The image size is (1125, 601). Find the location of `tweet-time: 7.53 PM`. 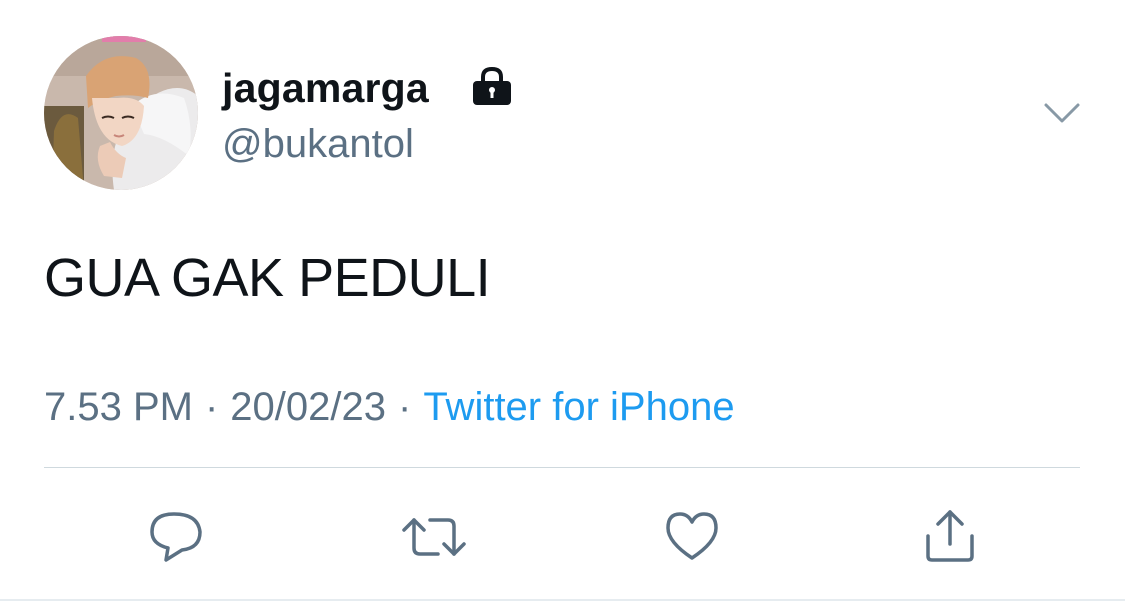

tweet-time: 7.53 PM is located at coordinates (118, 407).